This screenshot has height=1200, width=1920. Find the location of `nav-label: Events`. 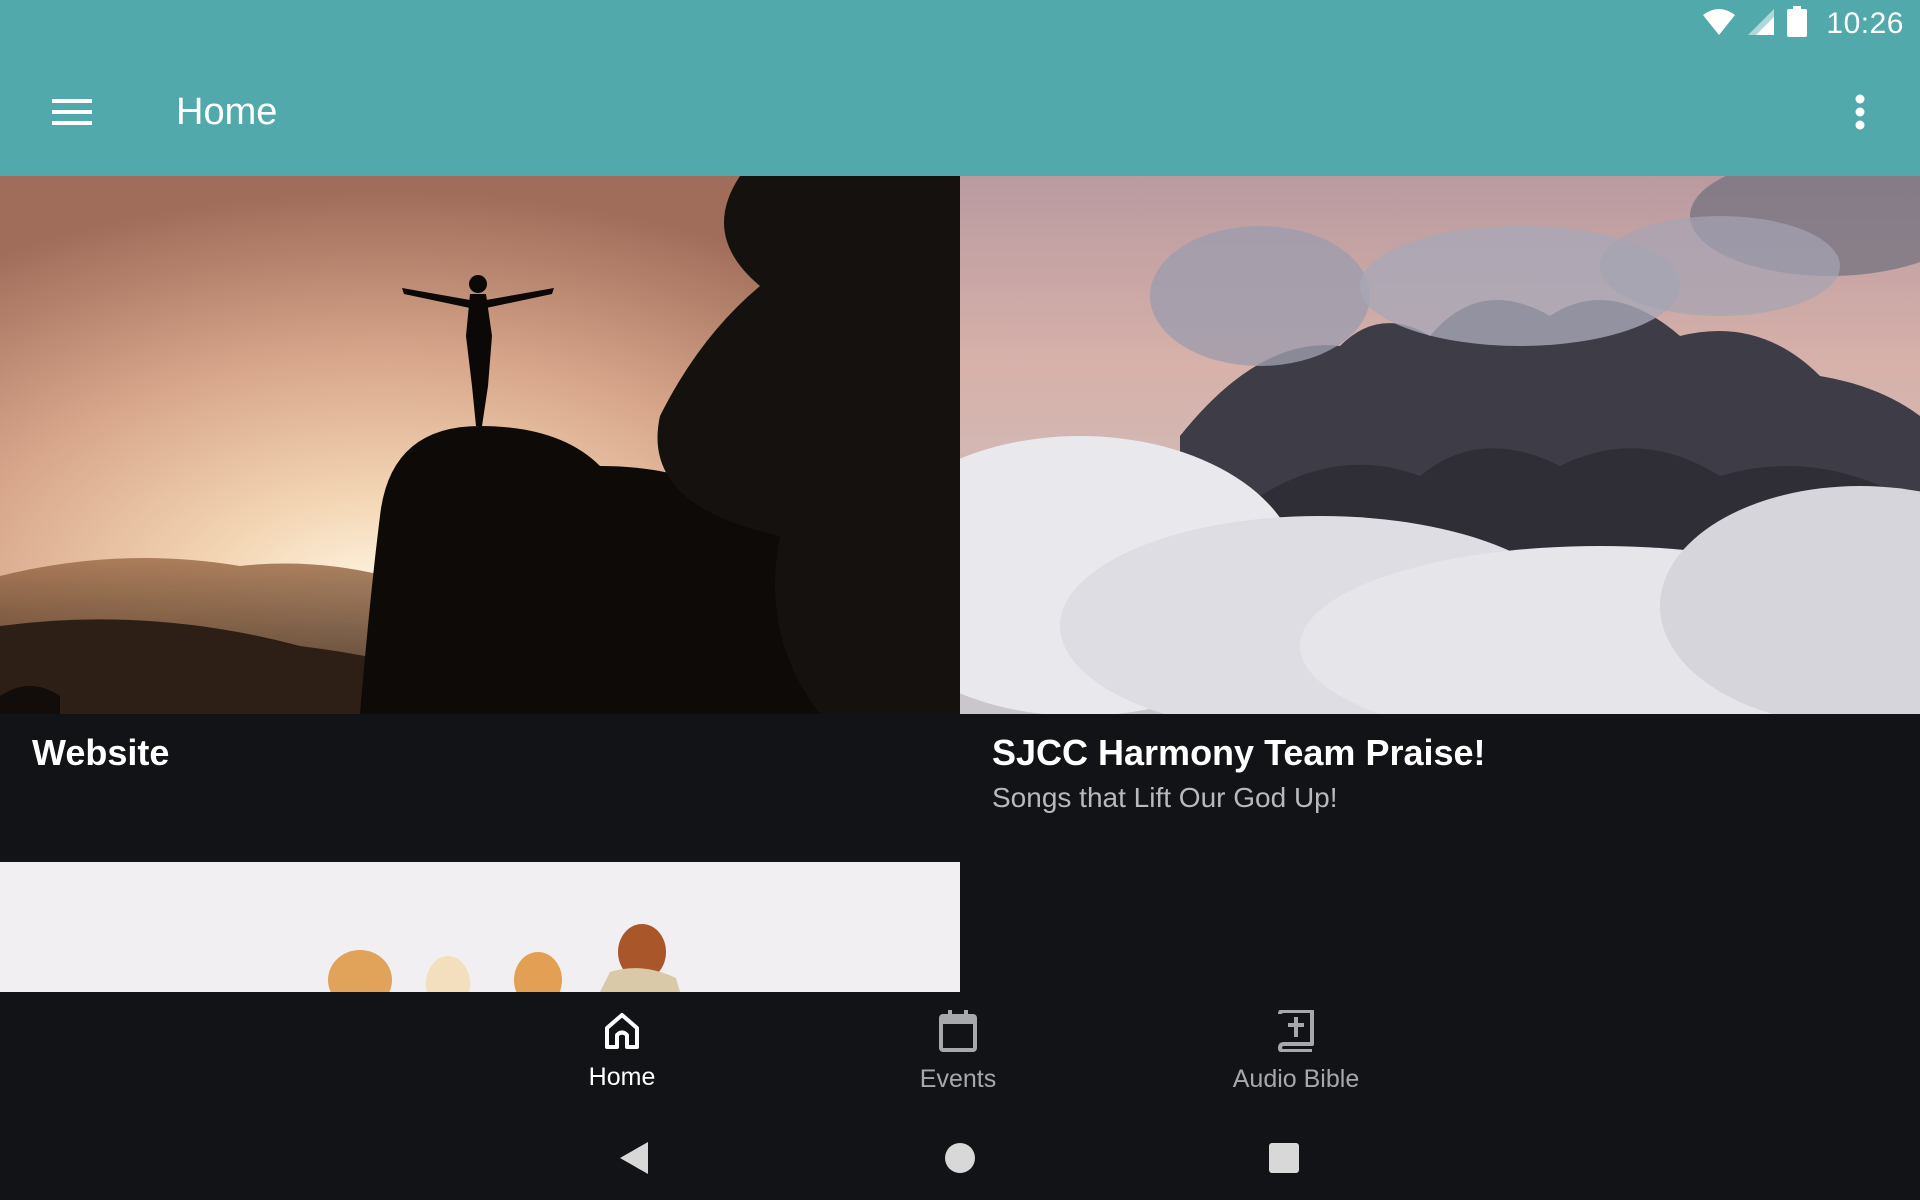

nav-label: Events is located at coordinates (958, 1079).